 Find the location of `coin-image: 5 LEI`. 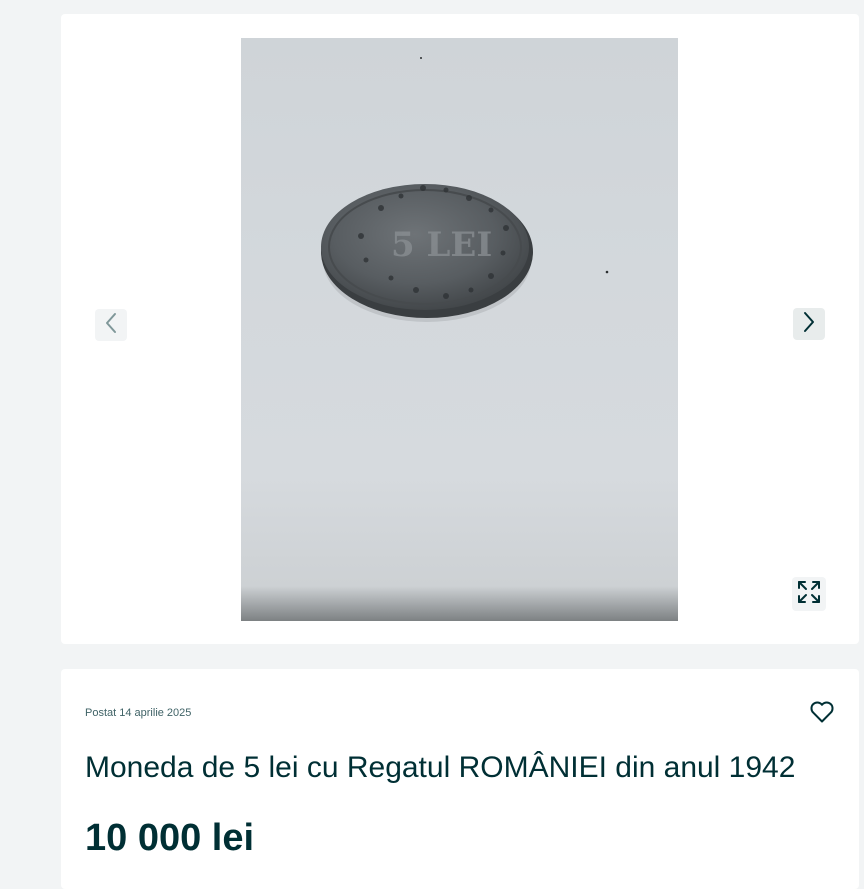

coin-image: 5 LEI is located at coordinates (465, 189).